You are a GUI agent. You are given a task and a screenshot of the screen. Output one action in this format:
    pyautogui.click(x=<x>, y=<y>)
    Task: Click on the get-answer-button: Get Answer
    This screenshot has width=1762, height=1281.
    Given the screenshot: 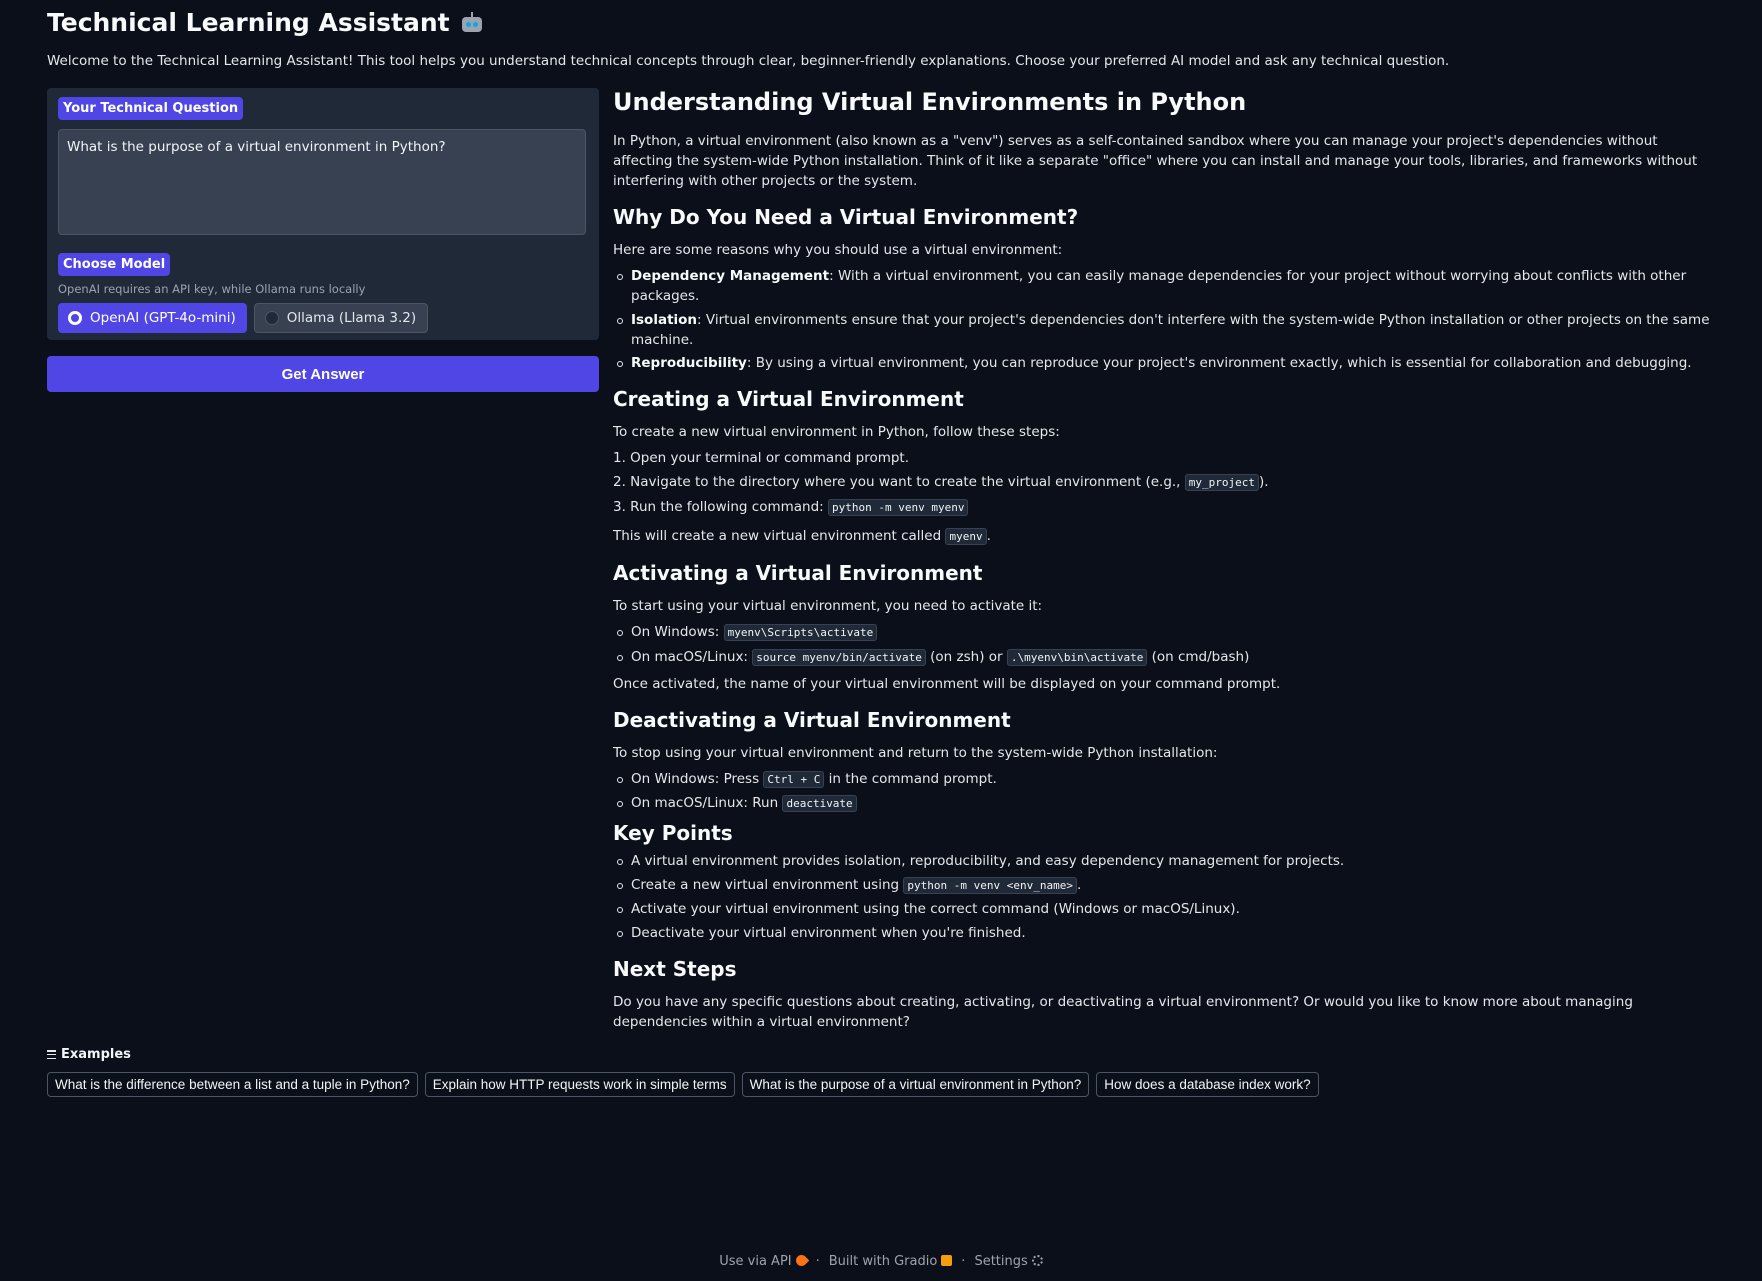 What is the action you would take?
    pyautogui.click(x=323, y=374)
    